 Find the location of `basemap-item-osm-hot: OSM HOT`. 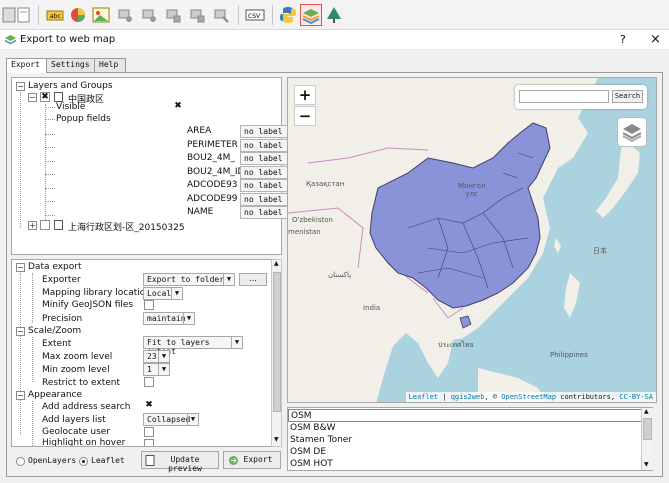

basemap-item-osm-hot: OSM HOT is located at coordinates (465, 464).